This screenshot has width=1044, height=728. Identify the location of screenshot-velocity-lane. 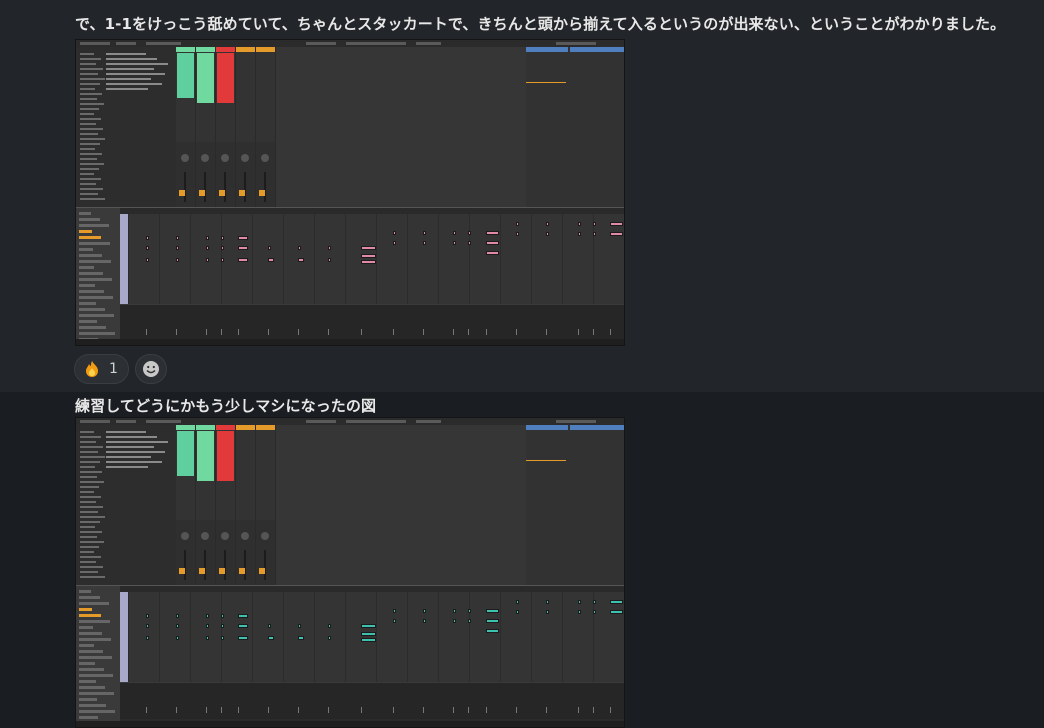
(372, 700).